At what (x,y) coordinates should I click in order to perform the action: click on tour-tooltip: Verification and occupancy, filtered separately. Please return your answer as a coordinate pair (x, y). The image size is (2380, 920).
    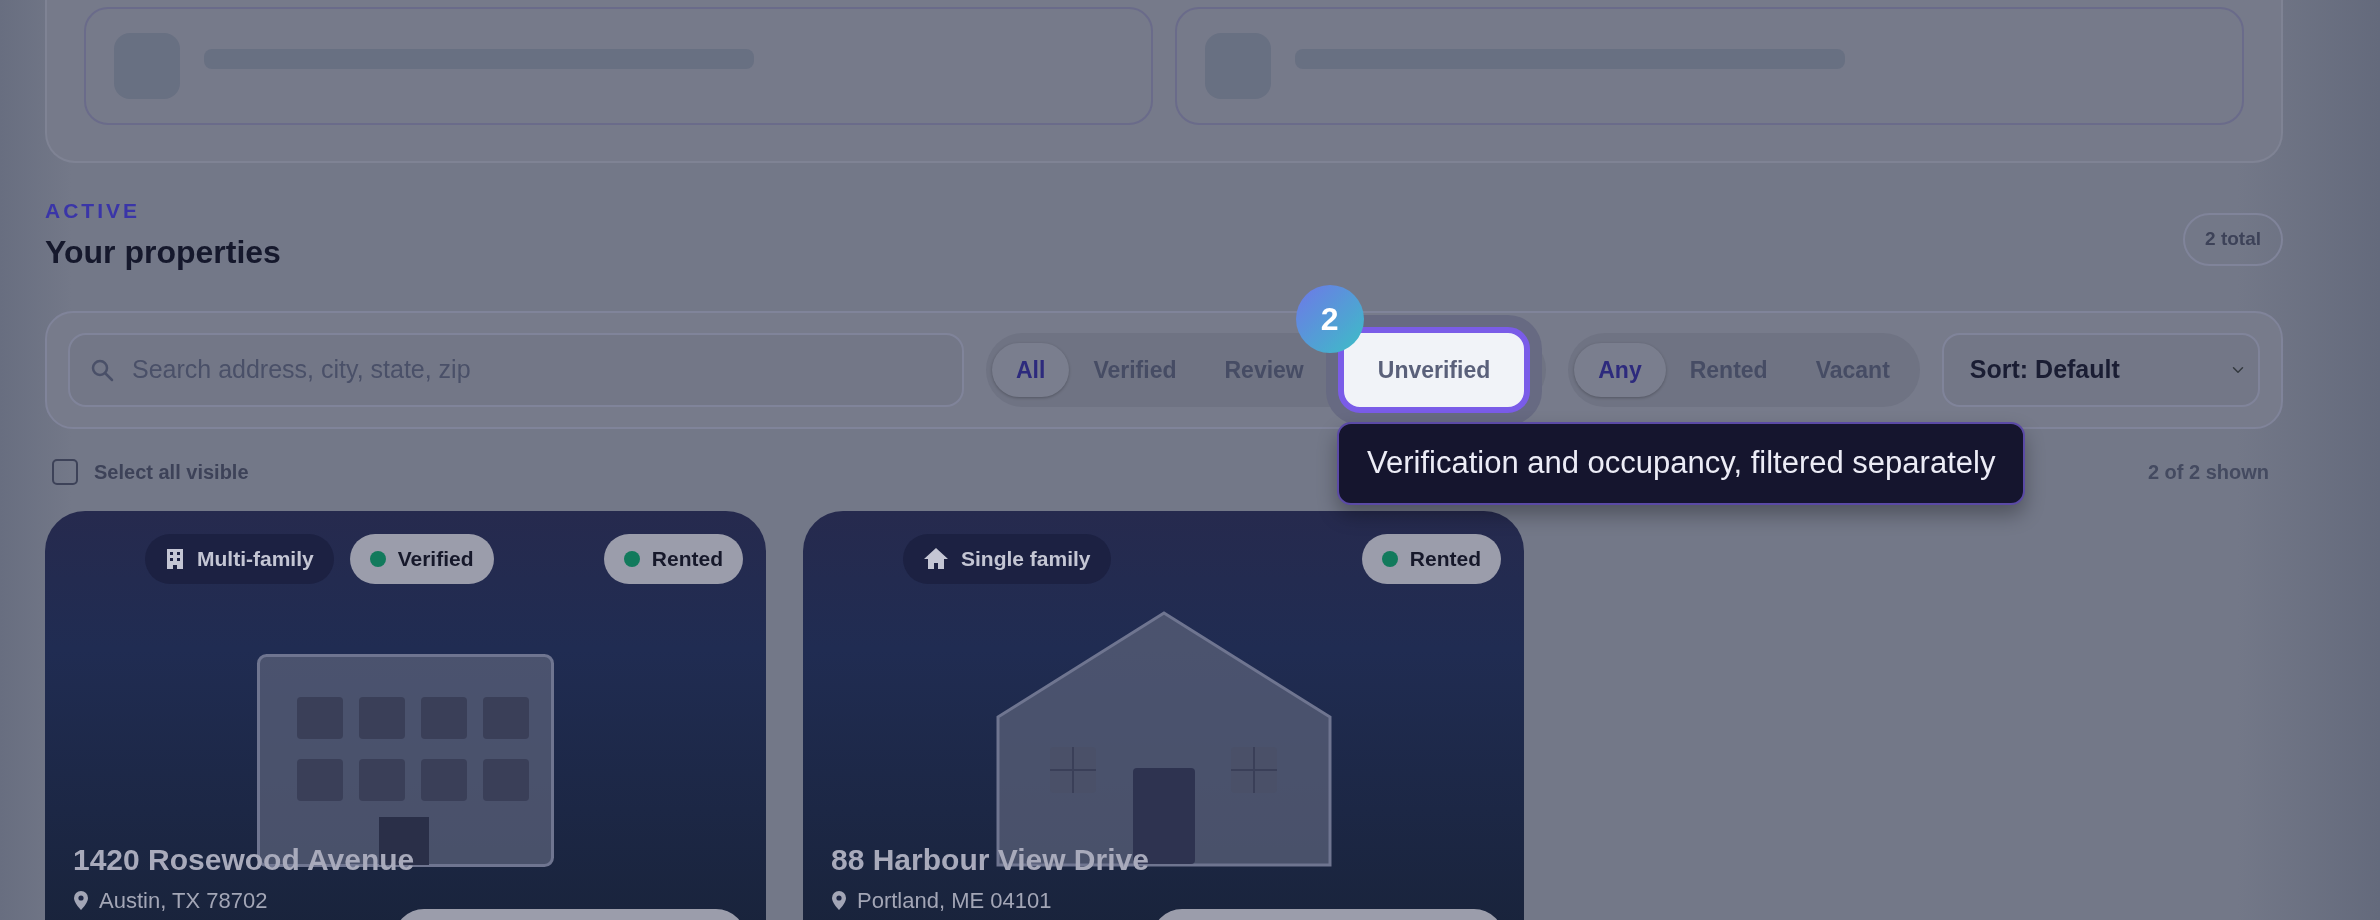
    Looking at the image, I should click on (1681, 463).